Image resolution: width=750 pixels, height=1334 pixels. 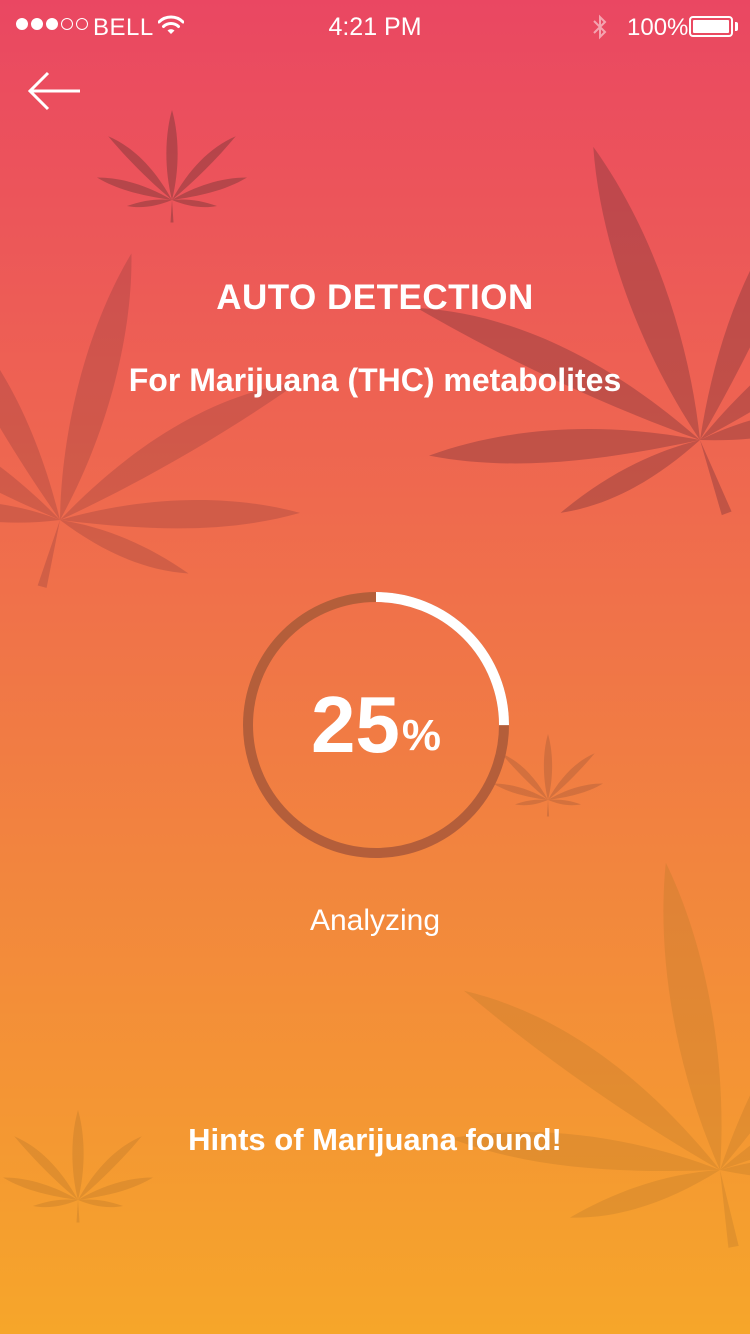 I want to click on progress-unit: %, so click(x=421, y=735).